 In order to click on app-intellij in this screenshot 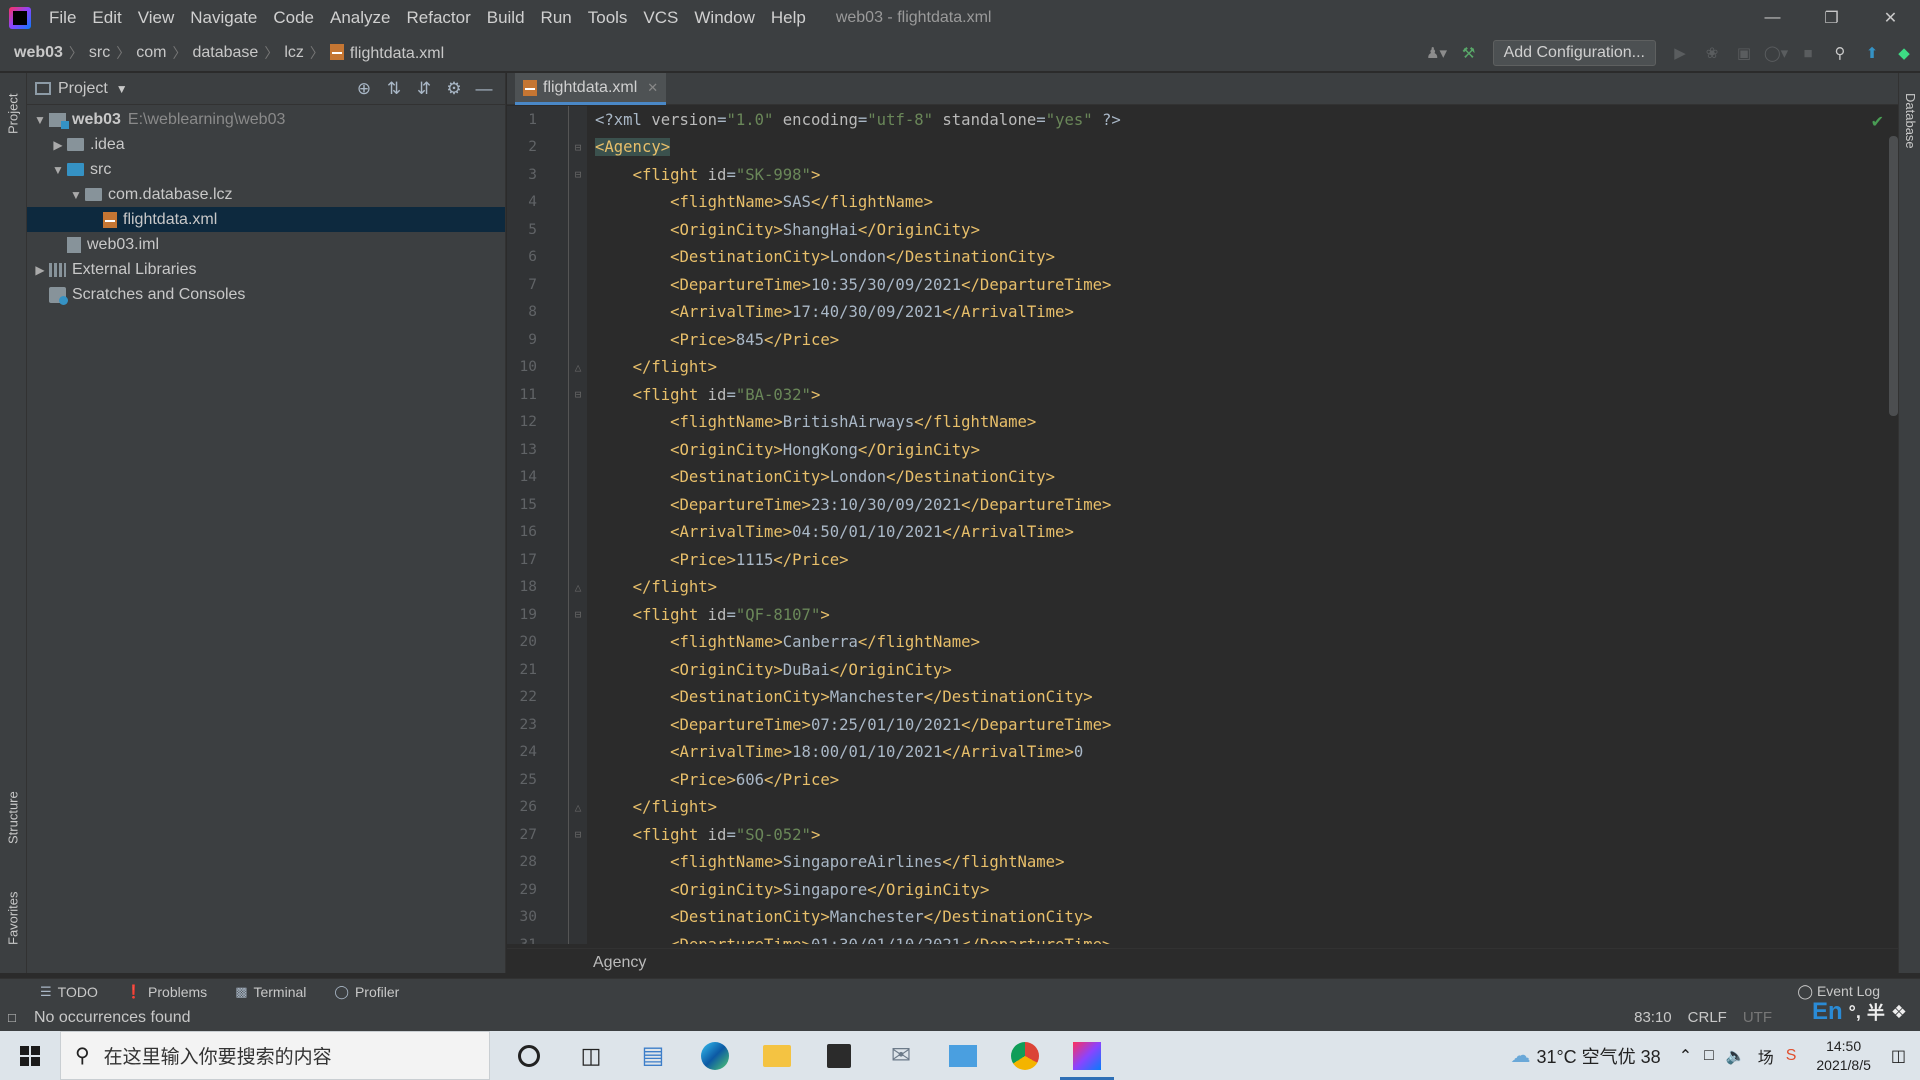, I will do `click(1087, 1055)`.